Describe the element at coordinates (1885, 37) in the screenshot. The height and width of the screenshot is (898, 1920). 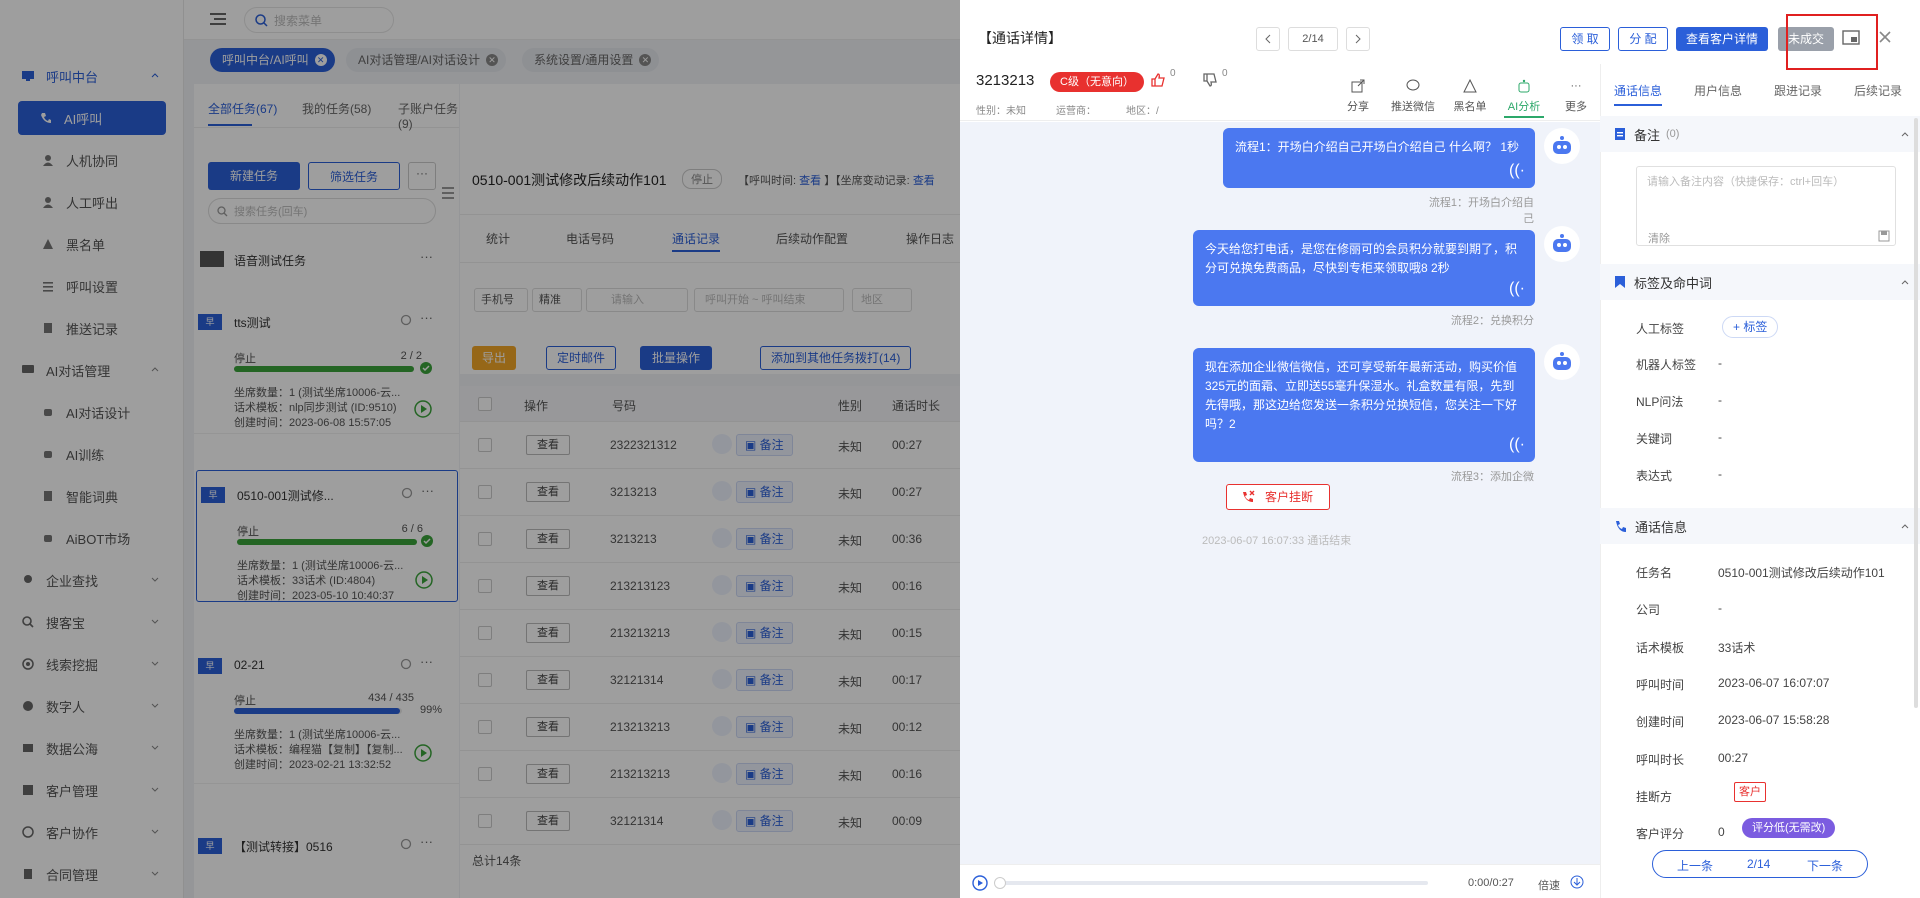
I see `close-icon` at that location.